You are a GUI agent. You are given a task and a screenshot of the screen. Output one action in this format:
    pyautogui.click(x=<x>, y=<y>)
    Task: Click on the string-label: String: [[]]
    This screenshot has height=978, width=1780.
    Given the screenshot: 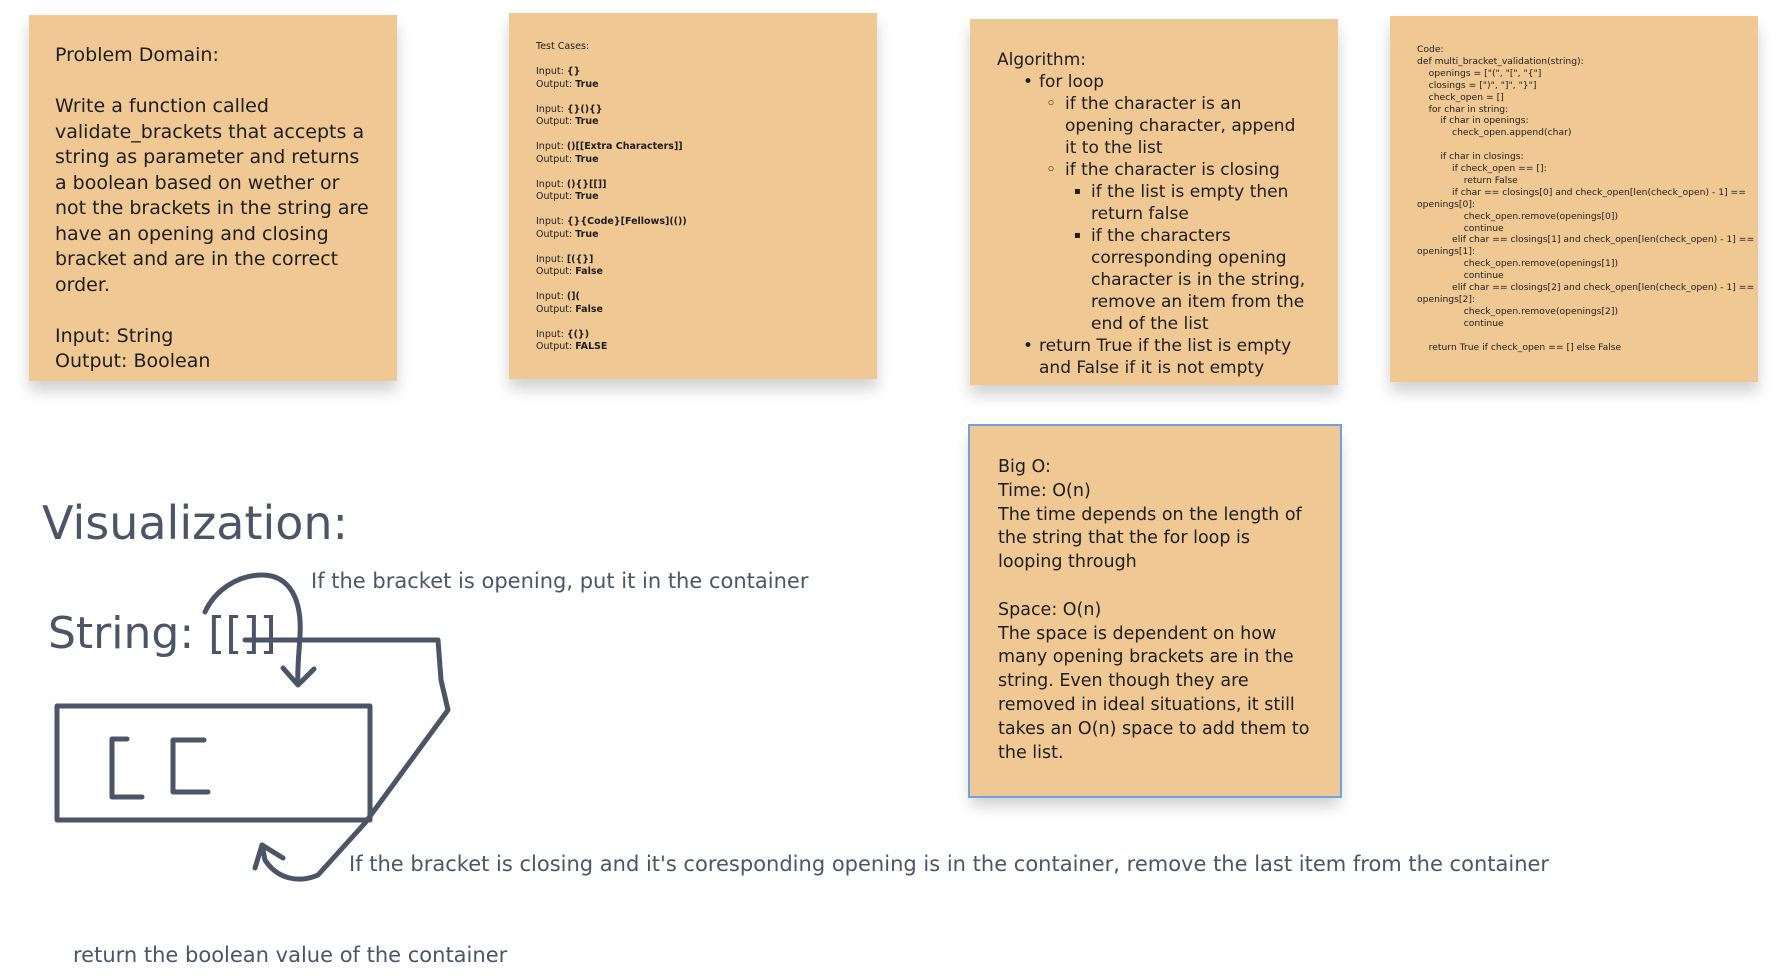 What is the action you would take?
    pyautogui.click(x=162, y=633)
    